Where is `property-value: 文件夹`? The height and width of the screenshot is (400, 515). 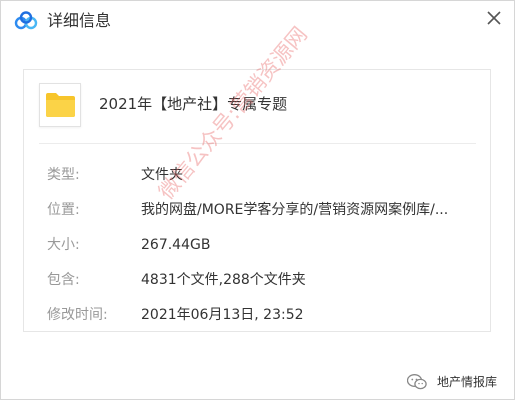
property-value: 文件夹 is located at coordinates (162, 175).